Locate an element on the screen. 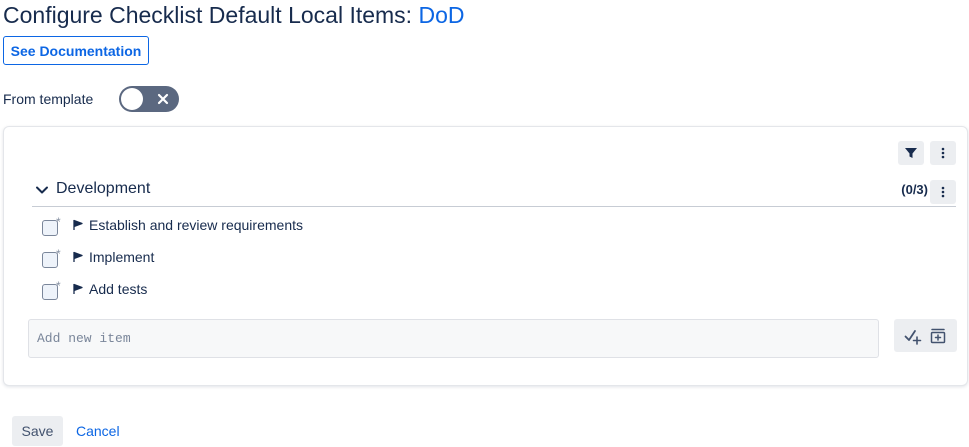  from-template-label: From template is located at coordinates (48, 99).